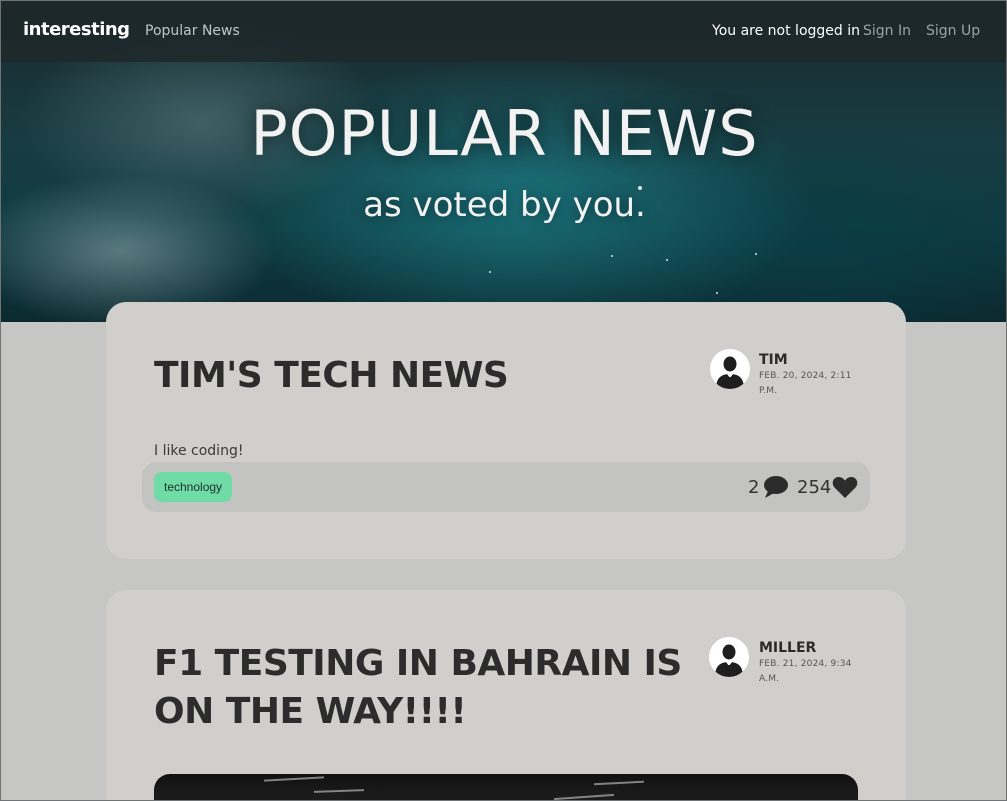 This screenshot has width=1007, height=801. I want to click on heart-icon, so click(845, 487).